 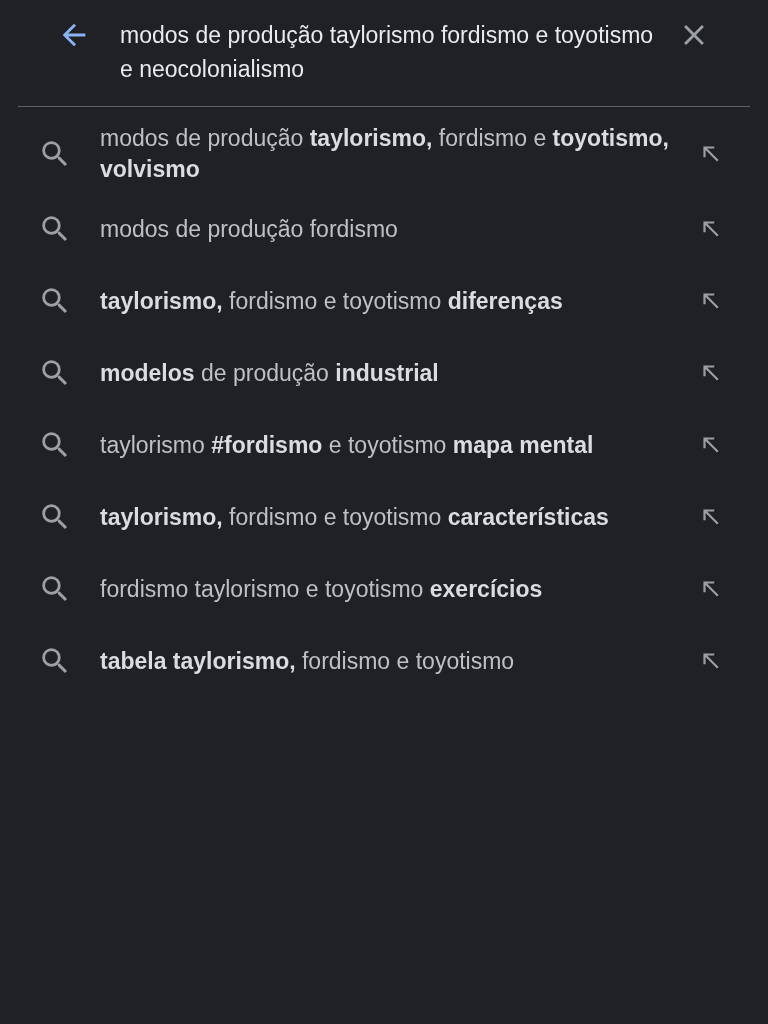 I want to click on suggestion-item: tabela taylorismo, fordismo e toyotismo, so click(x=384, y=661).